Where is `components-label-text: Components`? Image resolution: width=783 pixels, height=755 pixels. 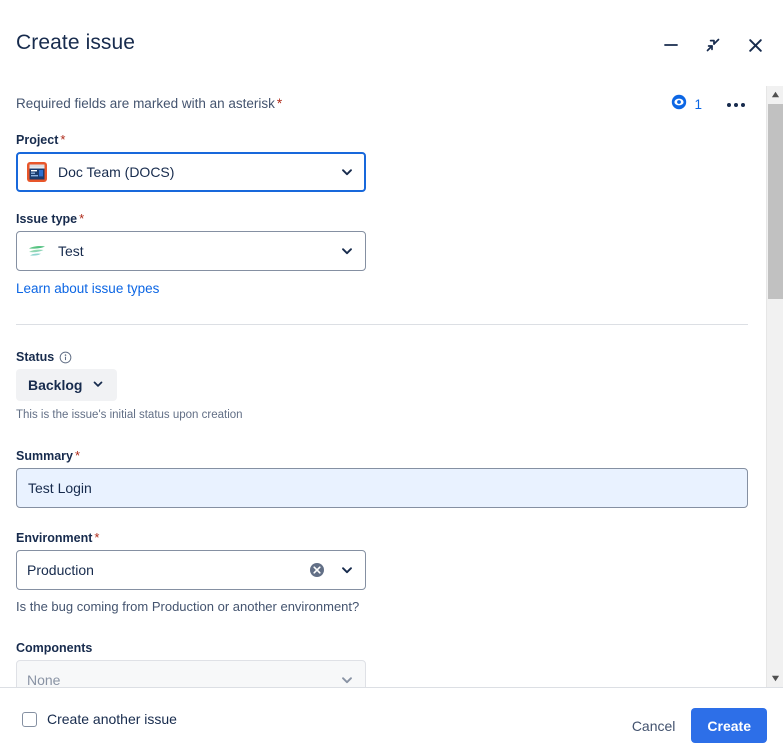 components-label-text: Components is located at coordinates (54, 648).